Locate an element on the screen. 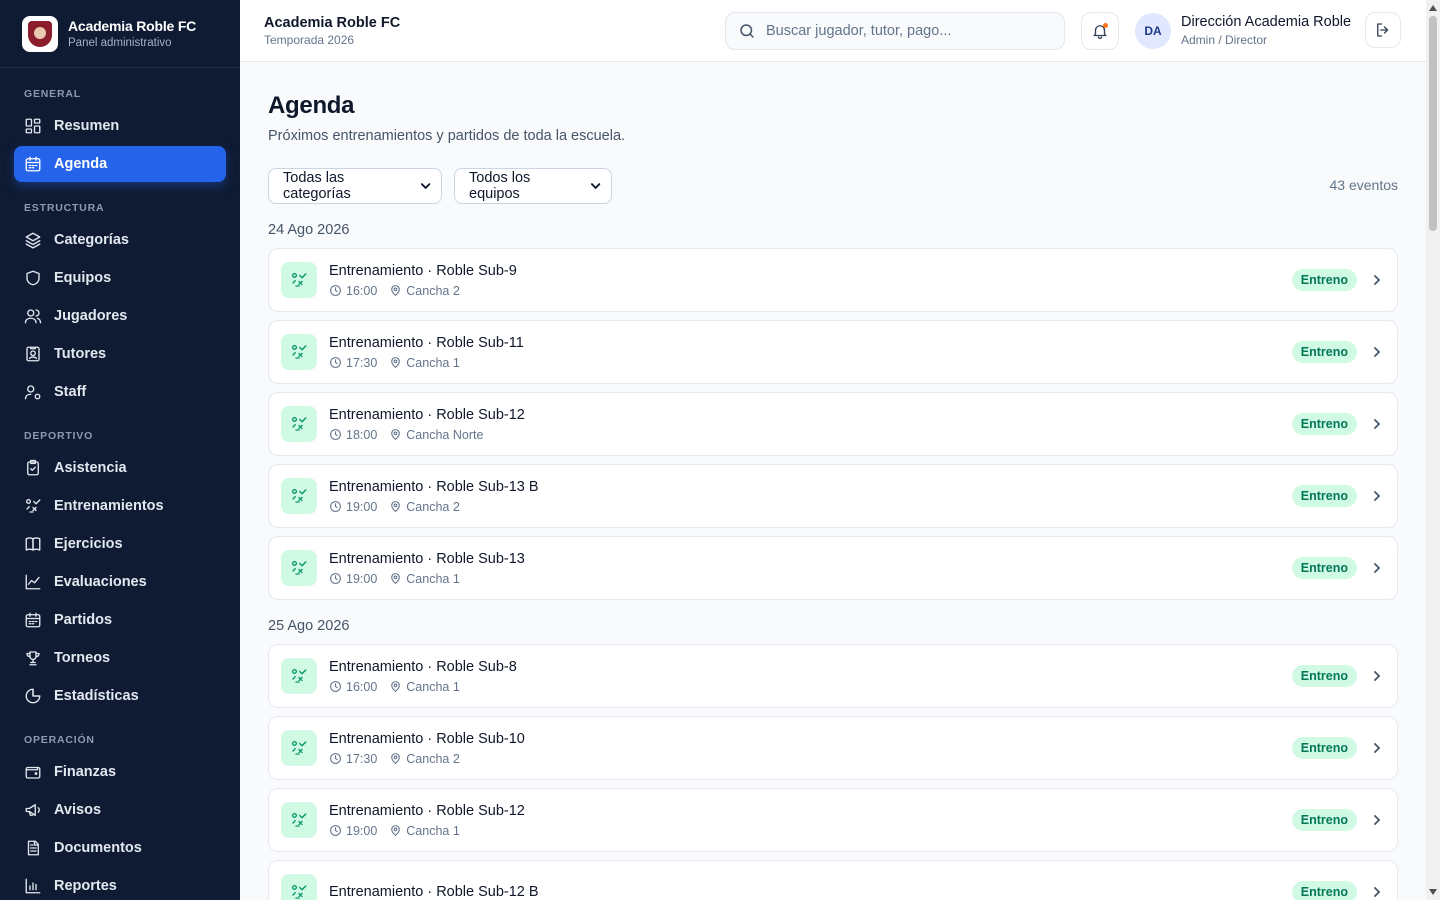  brand-subtitle: Panel administrativo is located at coordinates (120, 43).